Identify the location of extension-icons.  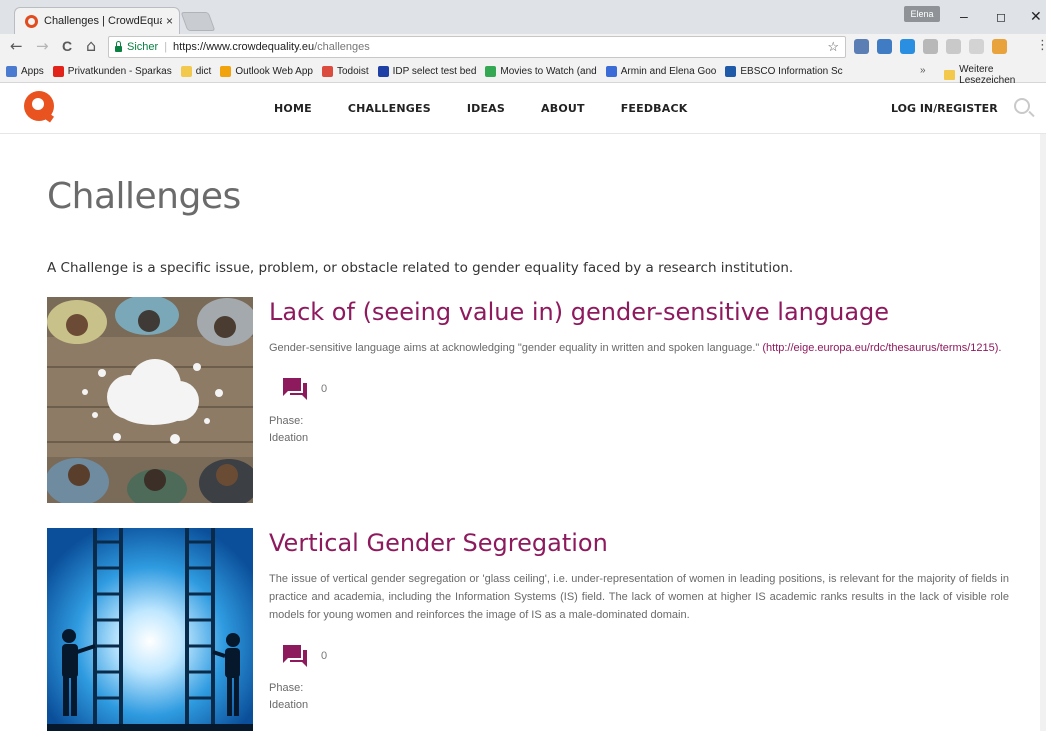
(930, 46).